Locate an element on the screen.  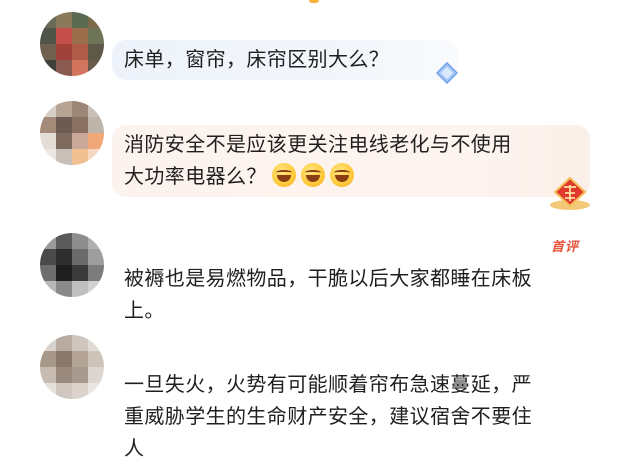
comment-text-line: 重威胁学生的生命财产安全，建议宿舍不要住 is located at coordinates (328, 416).